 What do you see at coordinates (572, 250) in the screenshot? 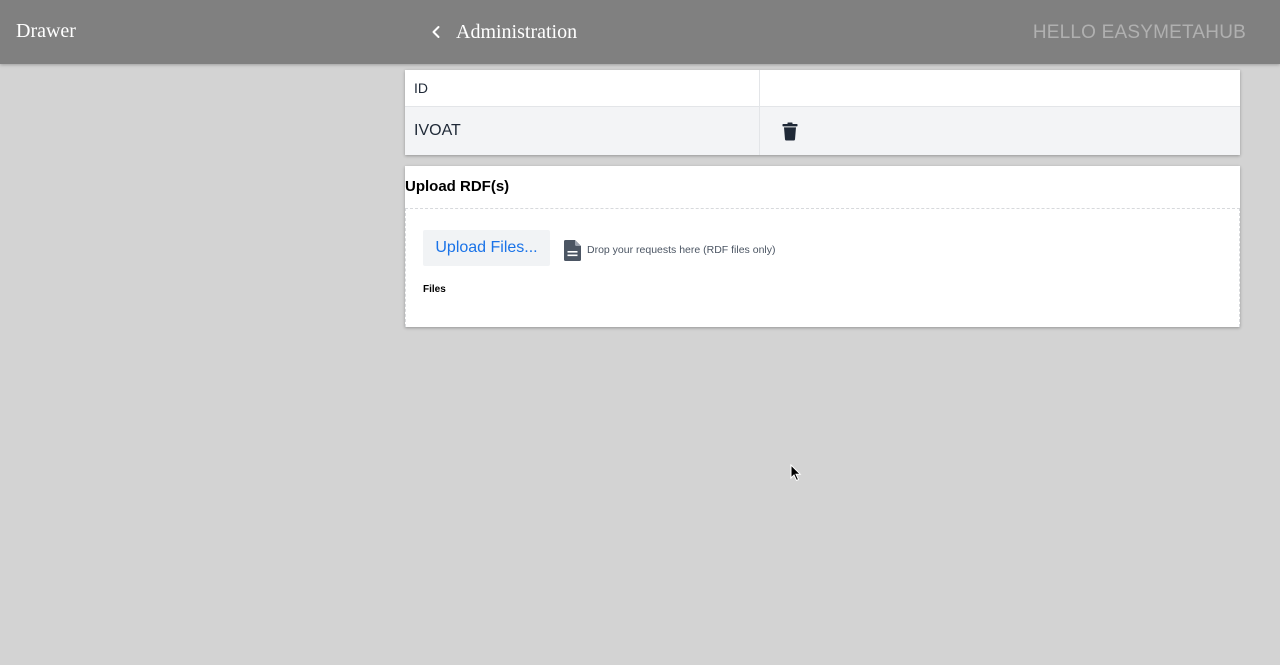
I see `document-icon` at bounding box center [572, 250].